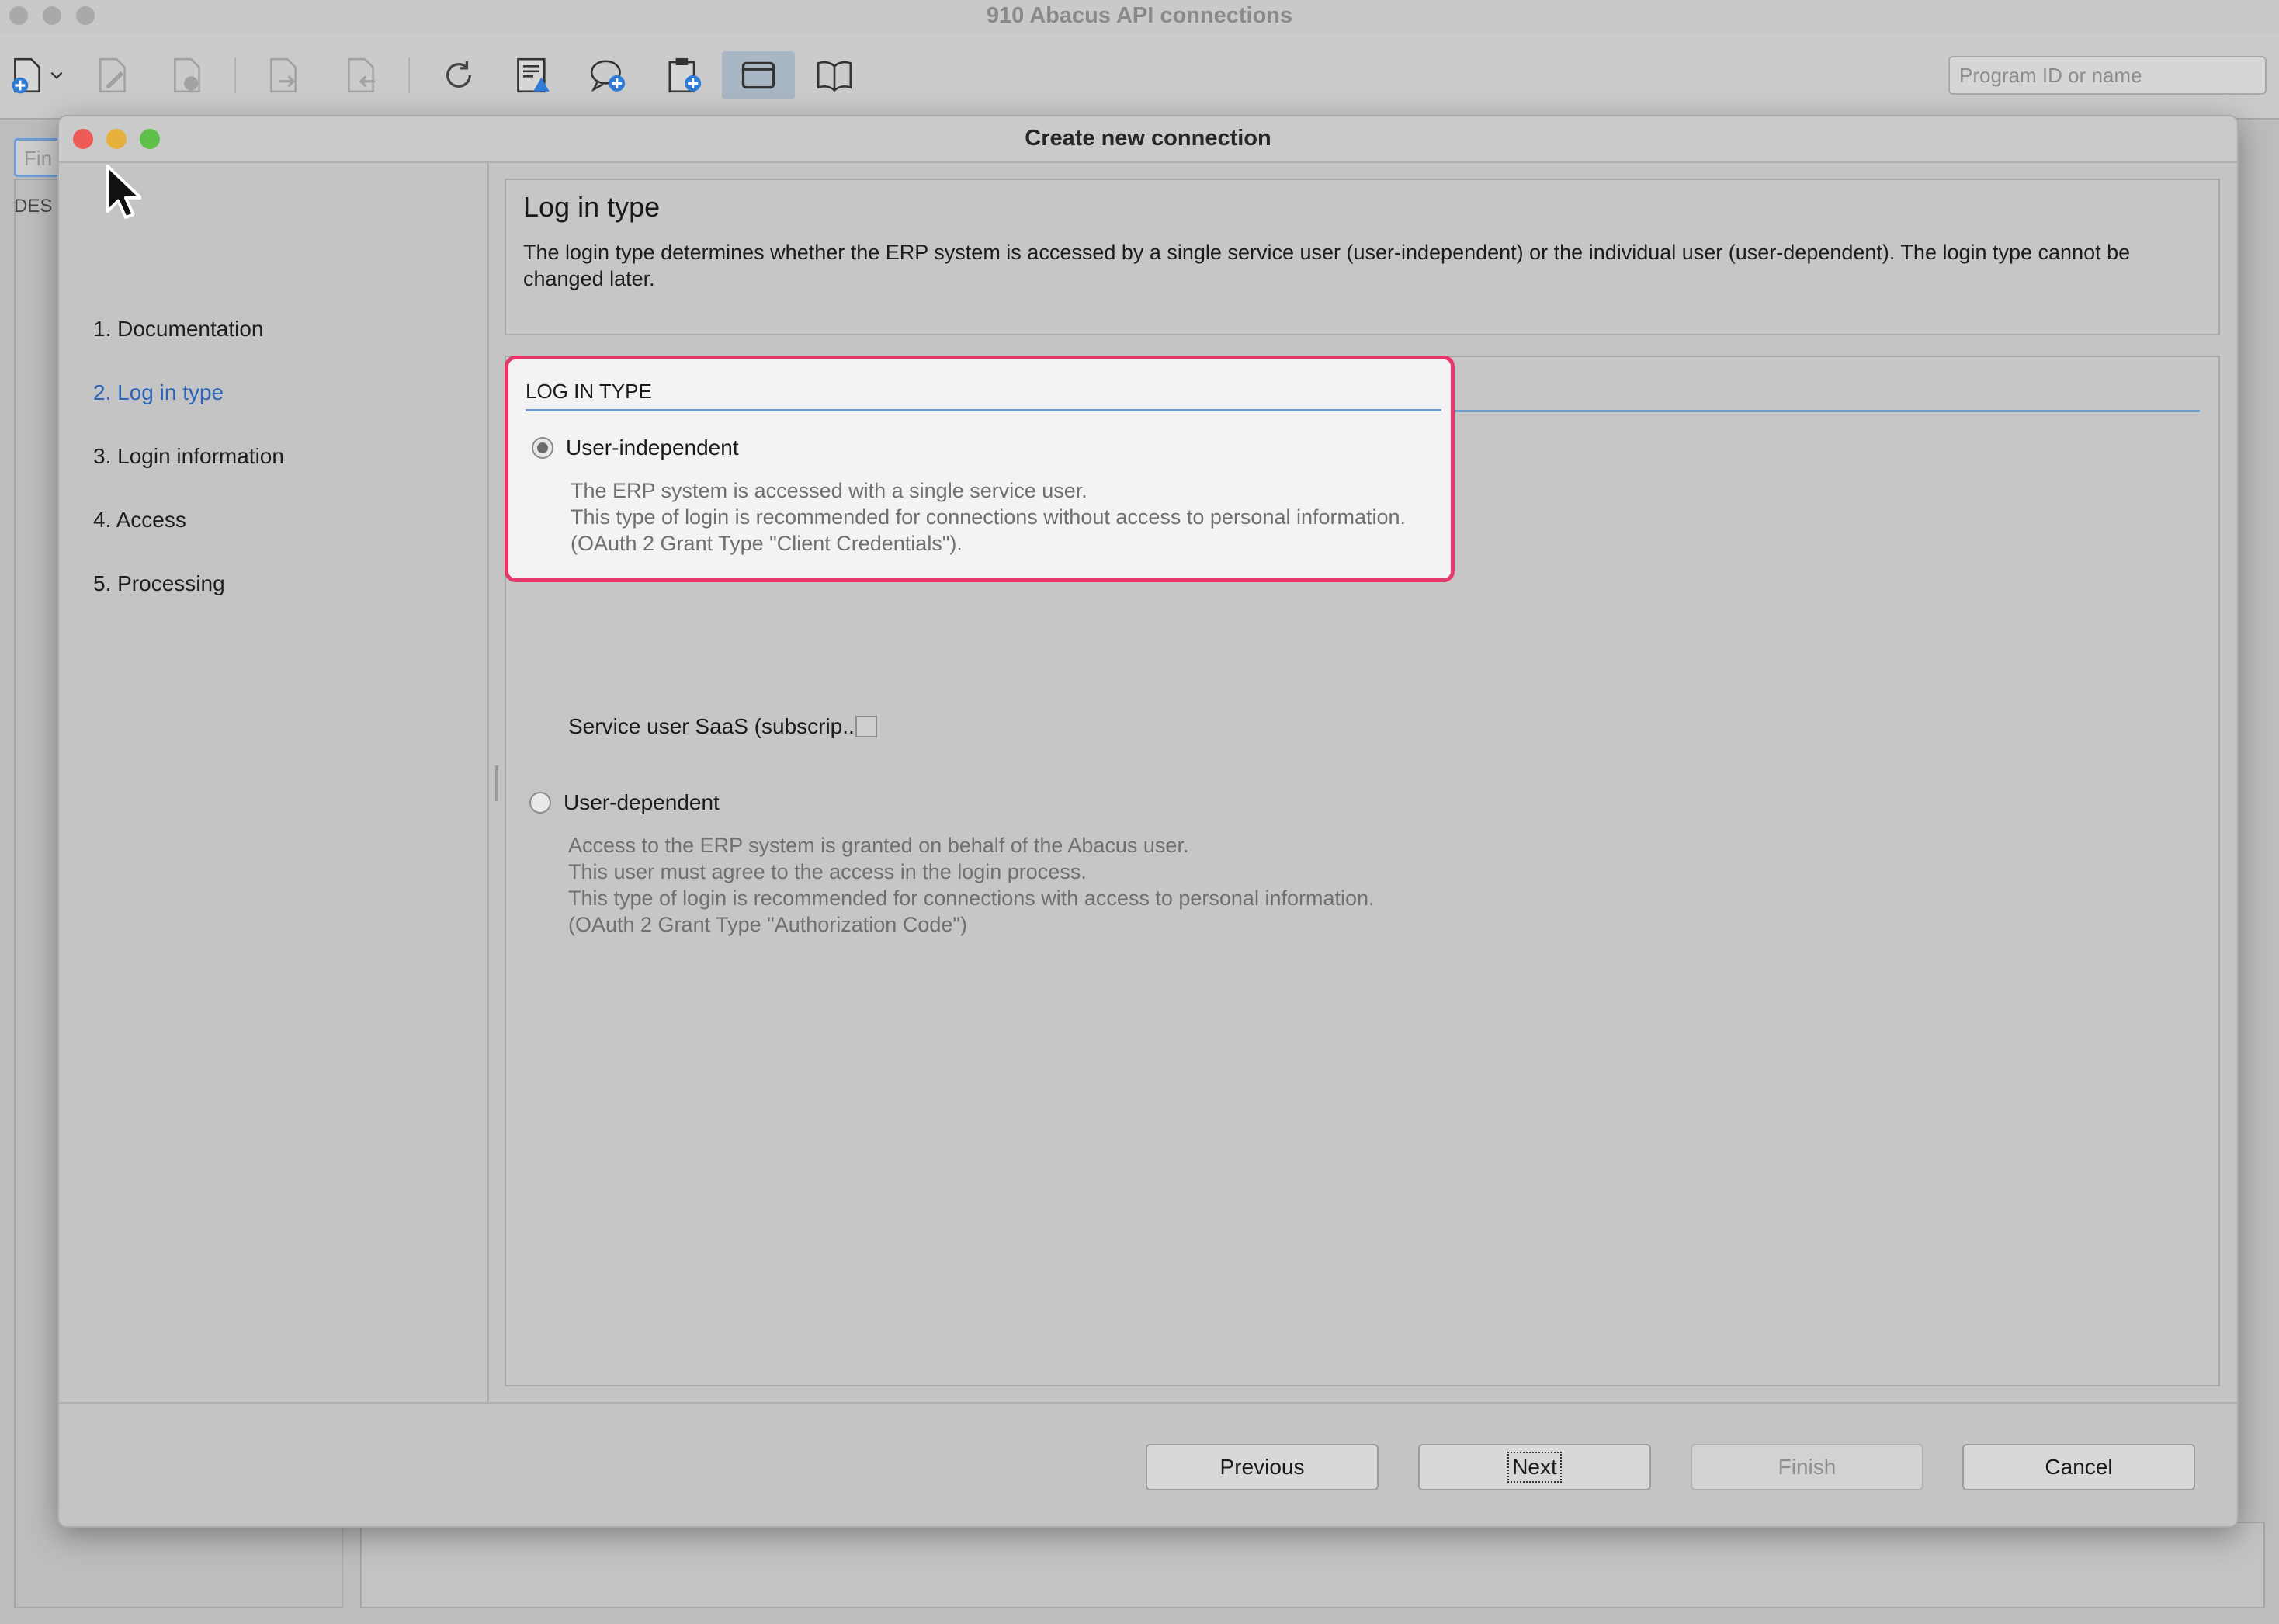 The width and height of the screenshot is (2279, 1624). Describe the element at coordinates (496, 783) in the screenshot. I see `pane-splitter-handle` at that location.